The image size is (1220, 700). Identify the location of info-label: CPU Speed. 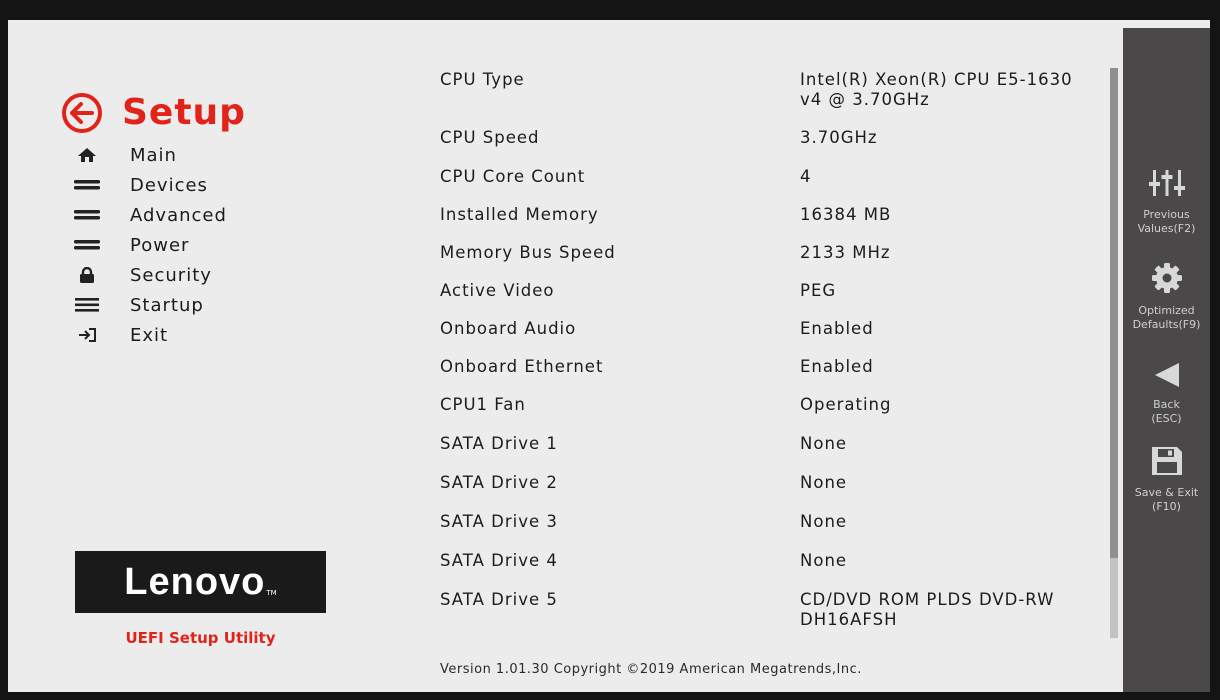
(490, 137).